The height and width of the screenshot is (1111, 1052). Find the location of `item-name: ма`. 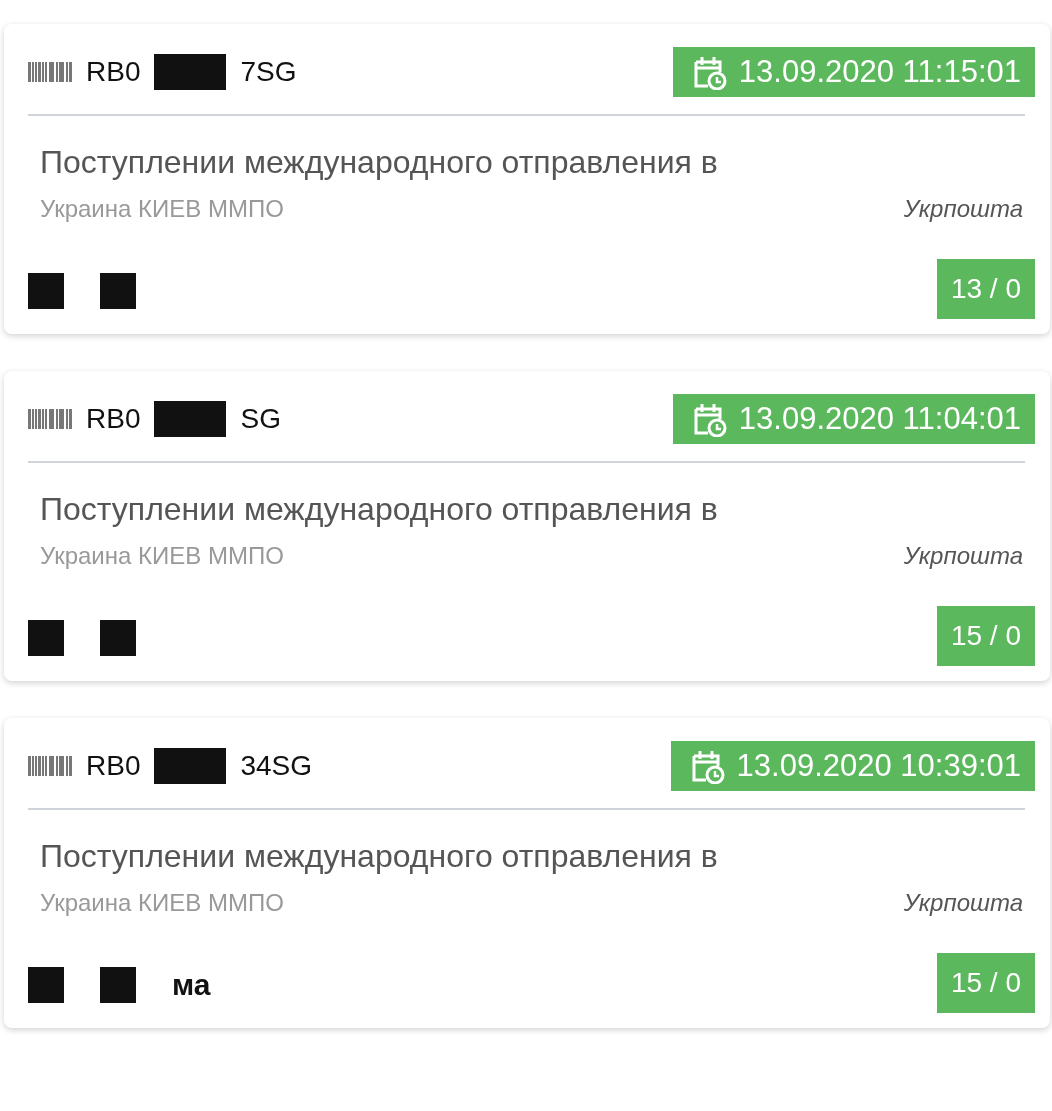

item-name: ма is located at coordinates (191, 985).